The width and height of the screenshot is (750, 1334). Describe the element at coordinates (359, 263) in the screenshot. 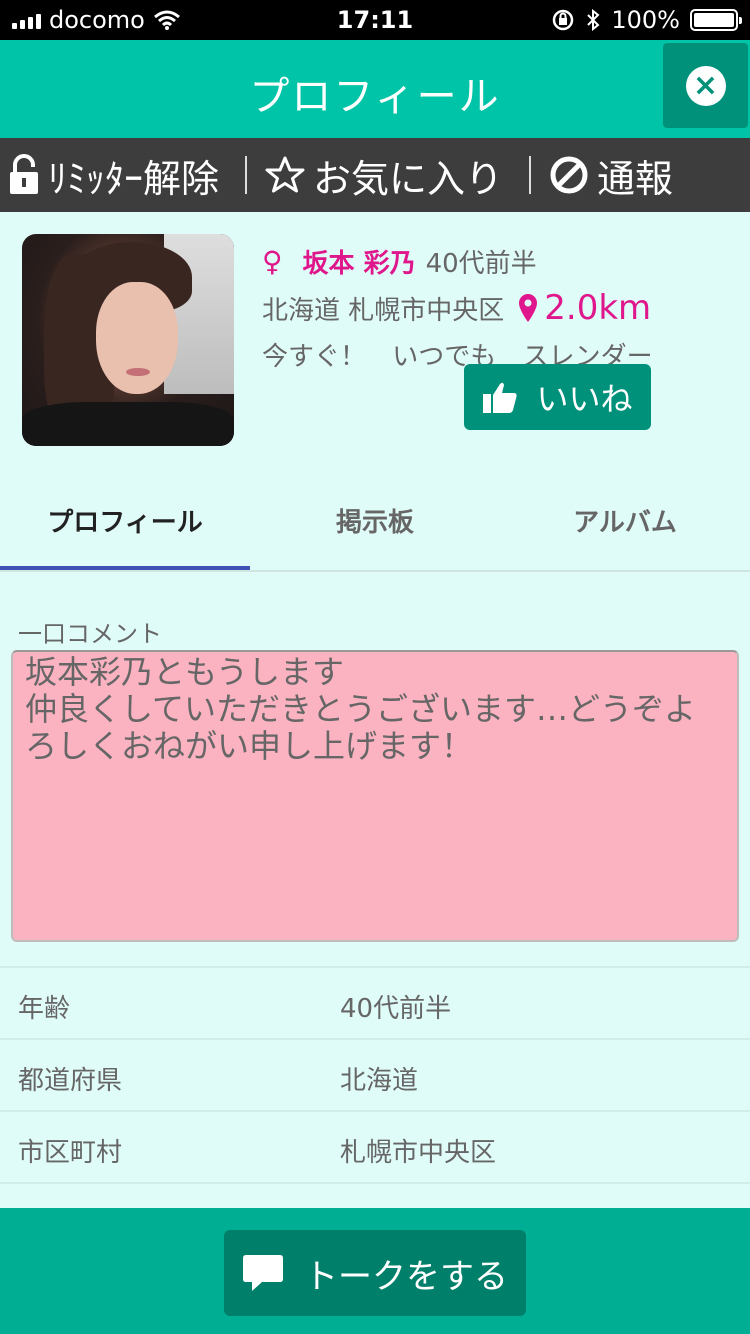

I see `user-name: 坂本 彩乃` at that location.